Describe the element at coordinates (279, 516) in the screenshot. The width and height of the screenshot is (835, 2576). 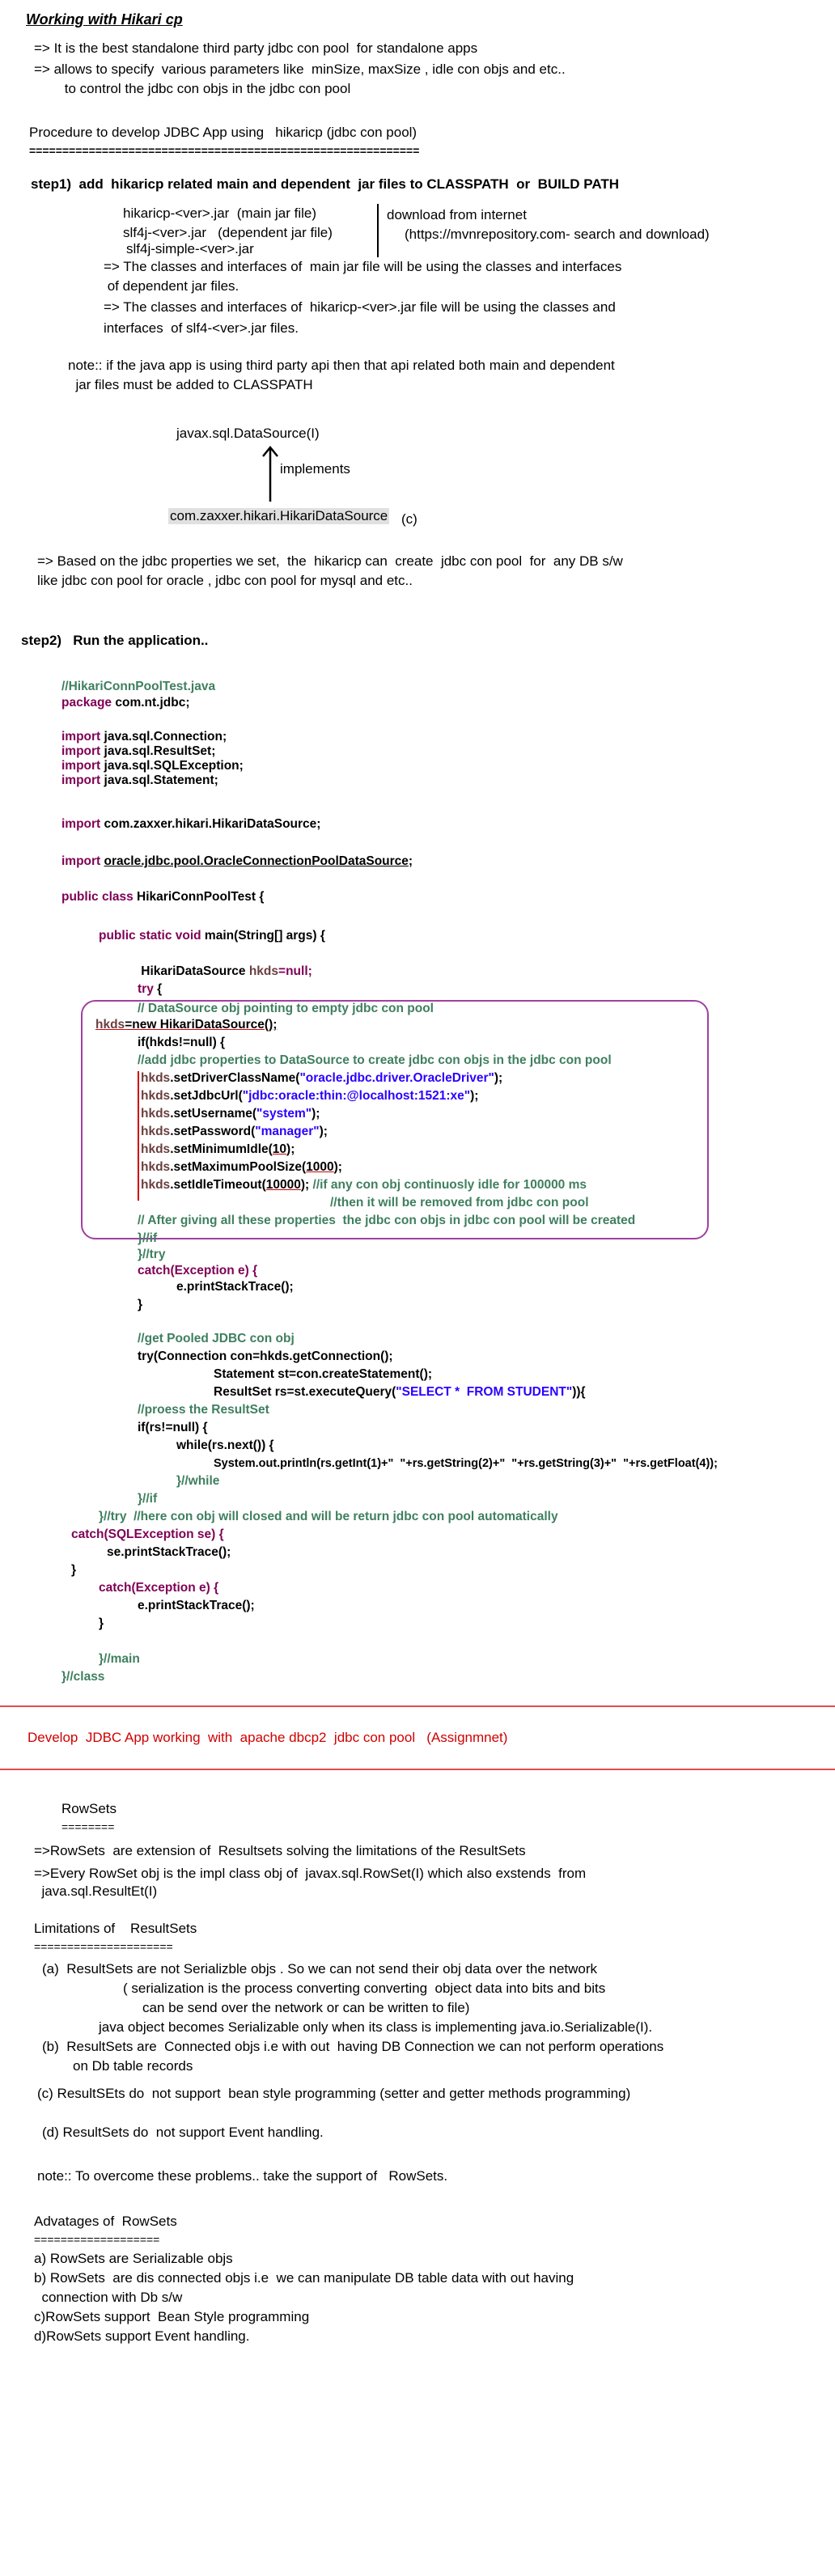
I see `diagram-class: com.zaxxer.hikari.HikariDataSource` at that location.